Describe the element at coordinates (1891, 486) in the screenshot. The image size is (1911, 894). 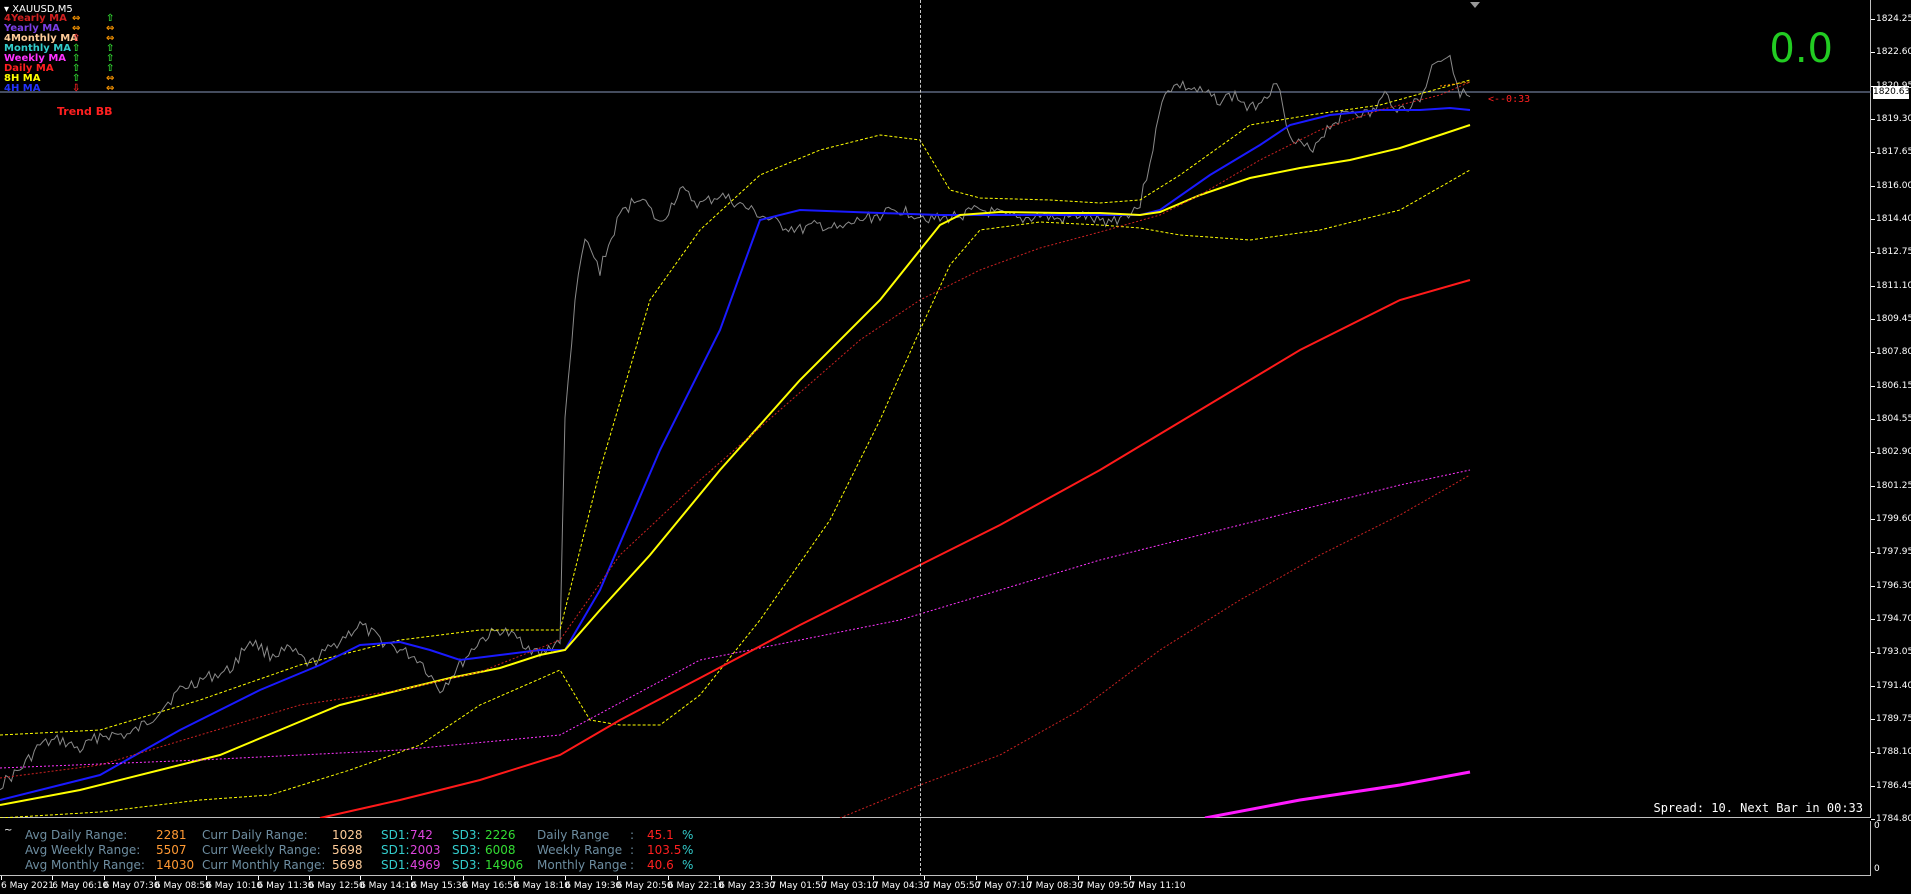
I see `price-tick-label: 1801.25` at that location.